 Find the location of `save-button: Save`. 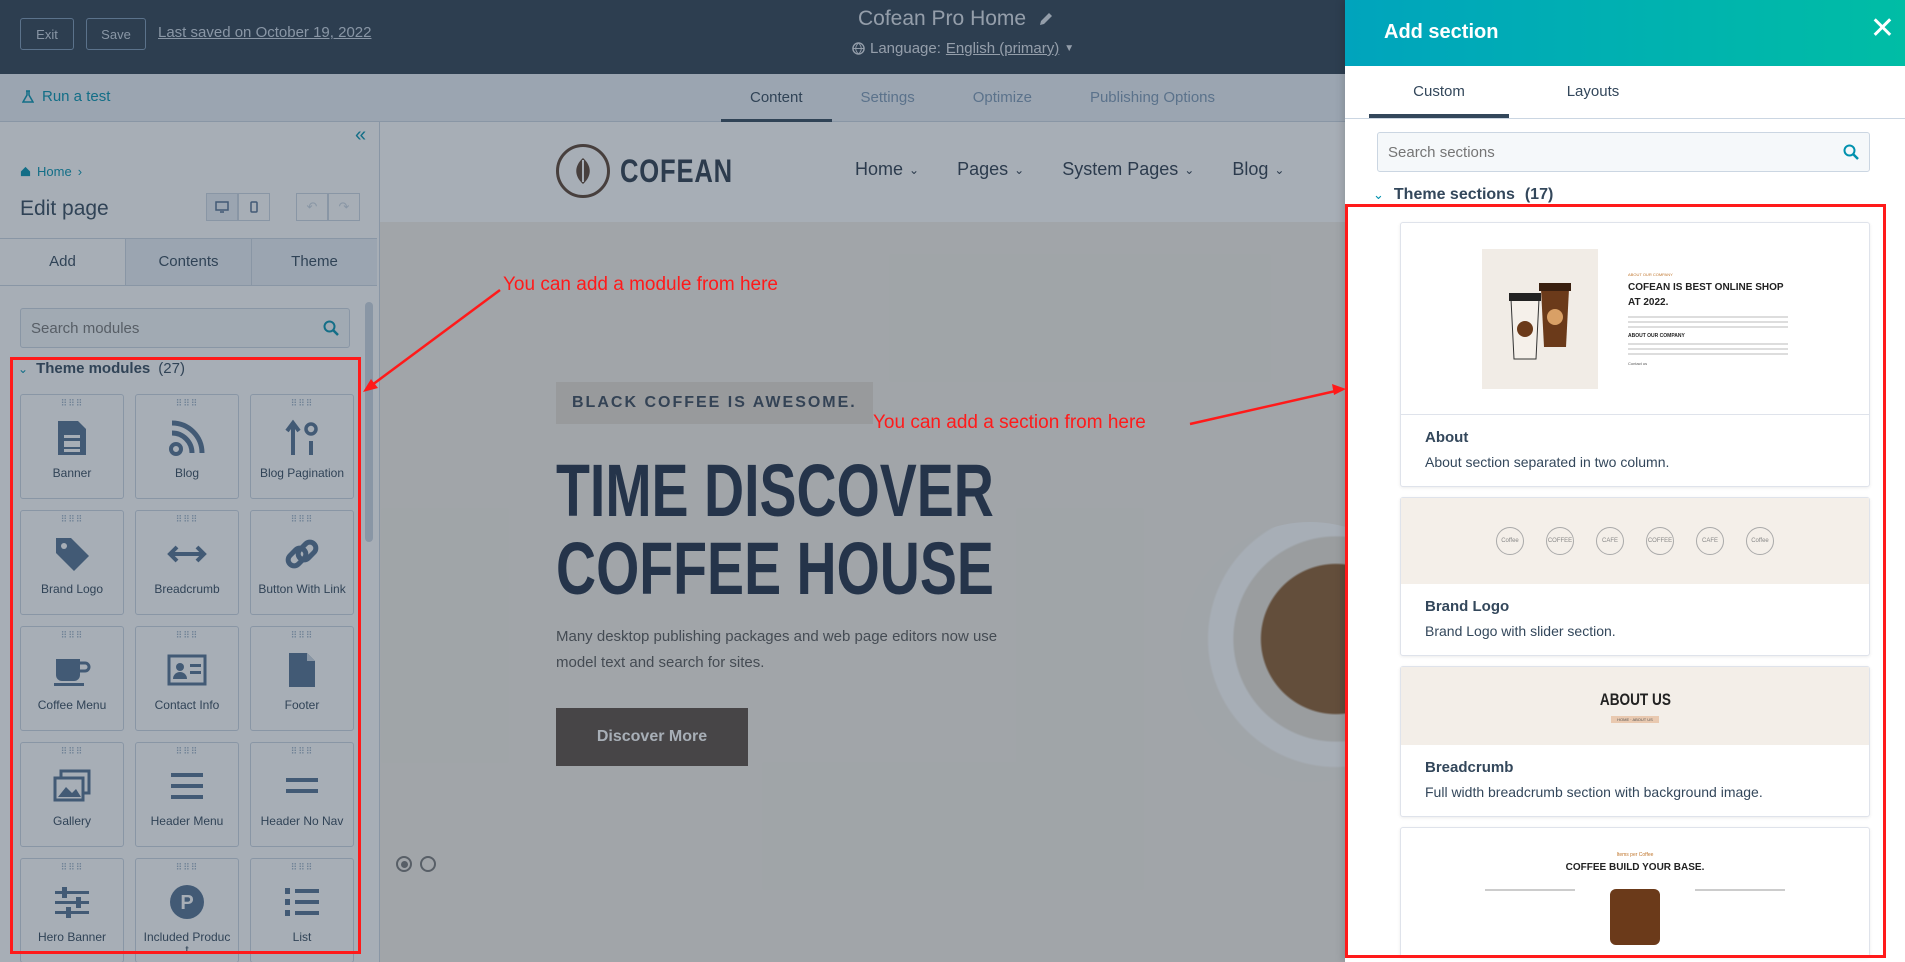

save-button: Save is located at coordinates (116, 34).